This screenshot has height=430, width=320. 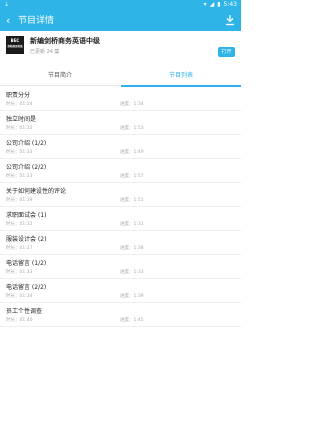 What do you see at coordinates (132, 200) in the screenshot?
I see `episode-progress: 进度：1:51` at bounding box center [132, 200].